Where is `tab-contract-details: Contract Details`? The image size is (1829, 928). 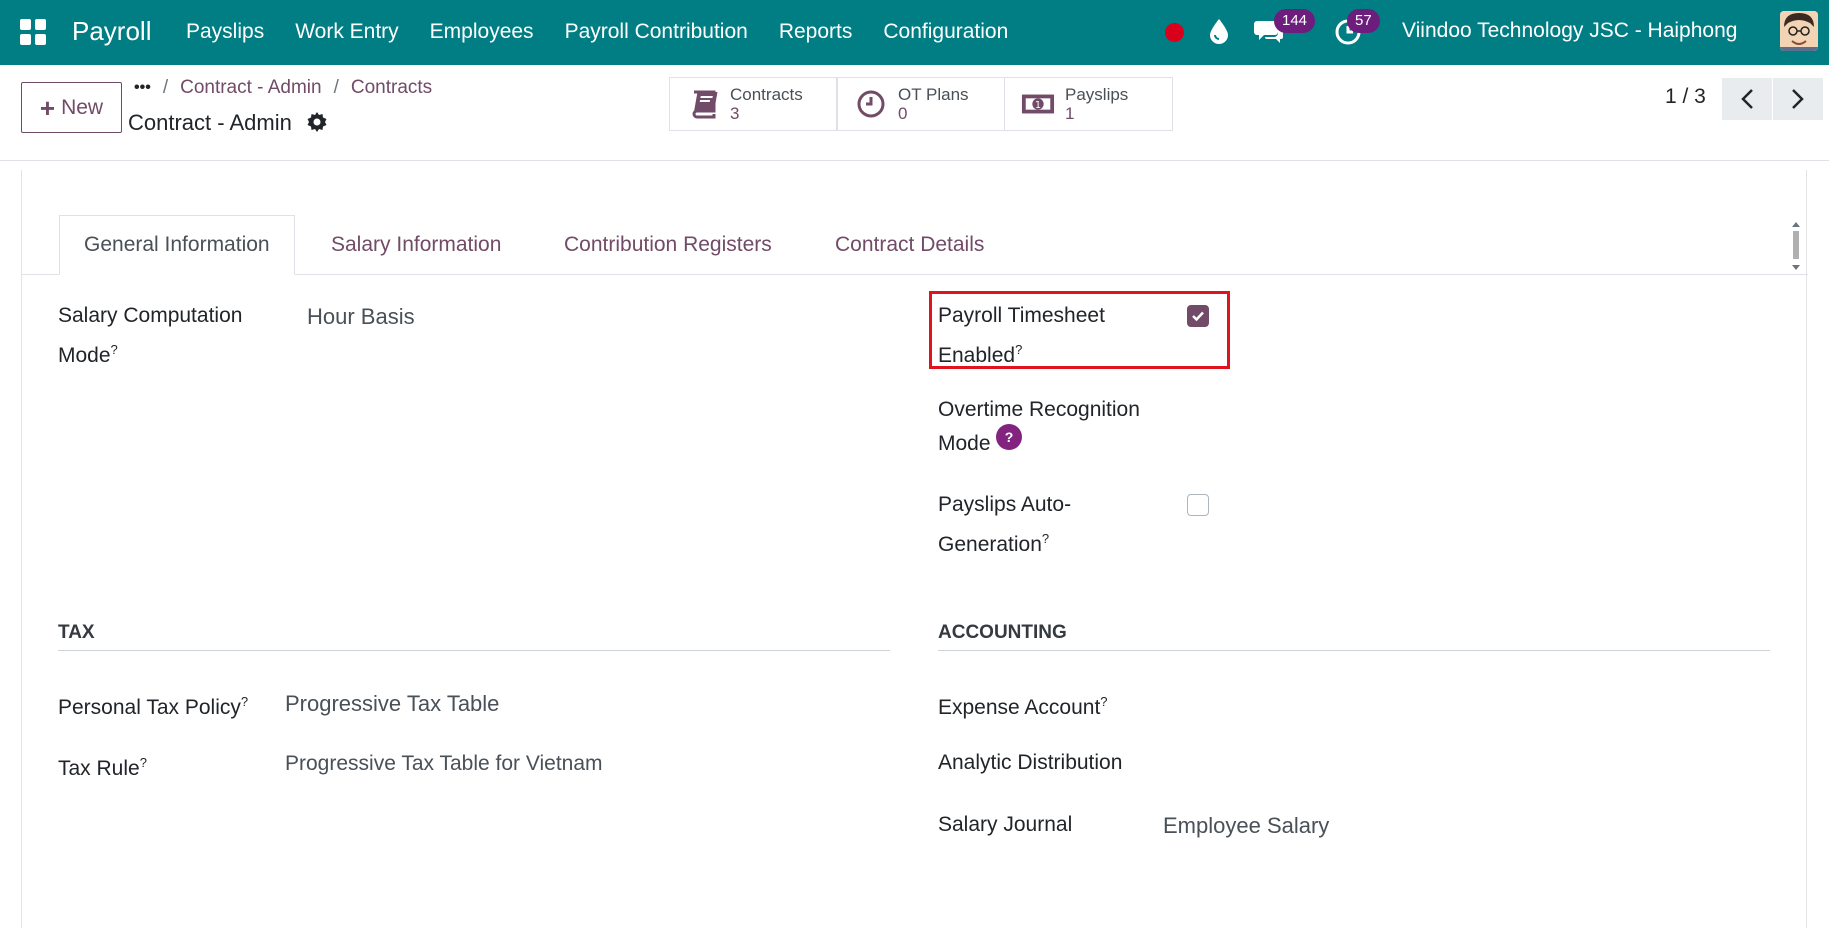
tab-contract-details: Contract Details is located at coordinates (909, 245).